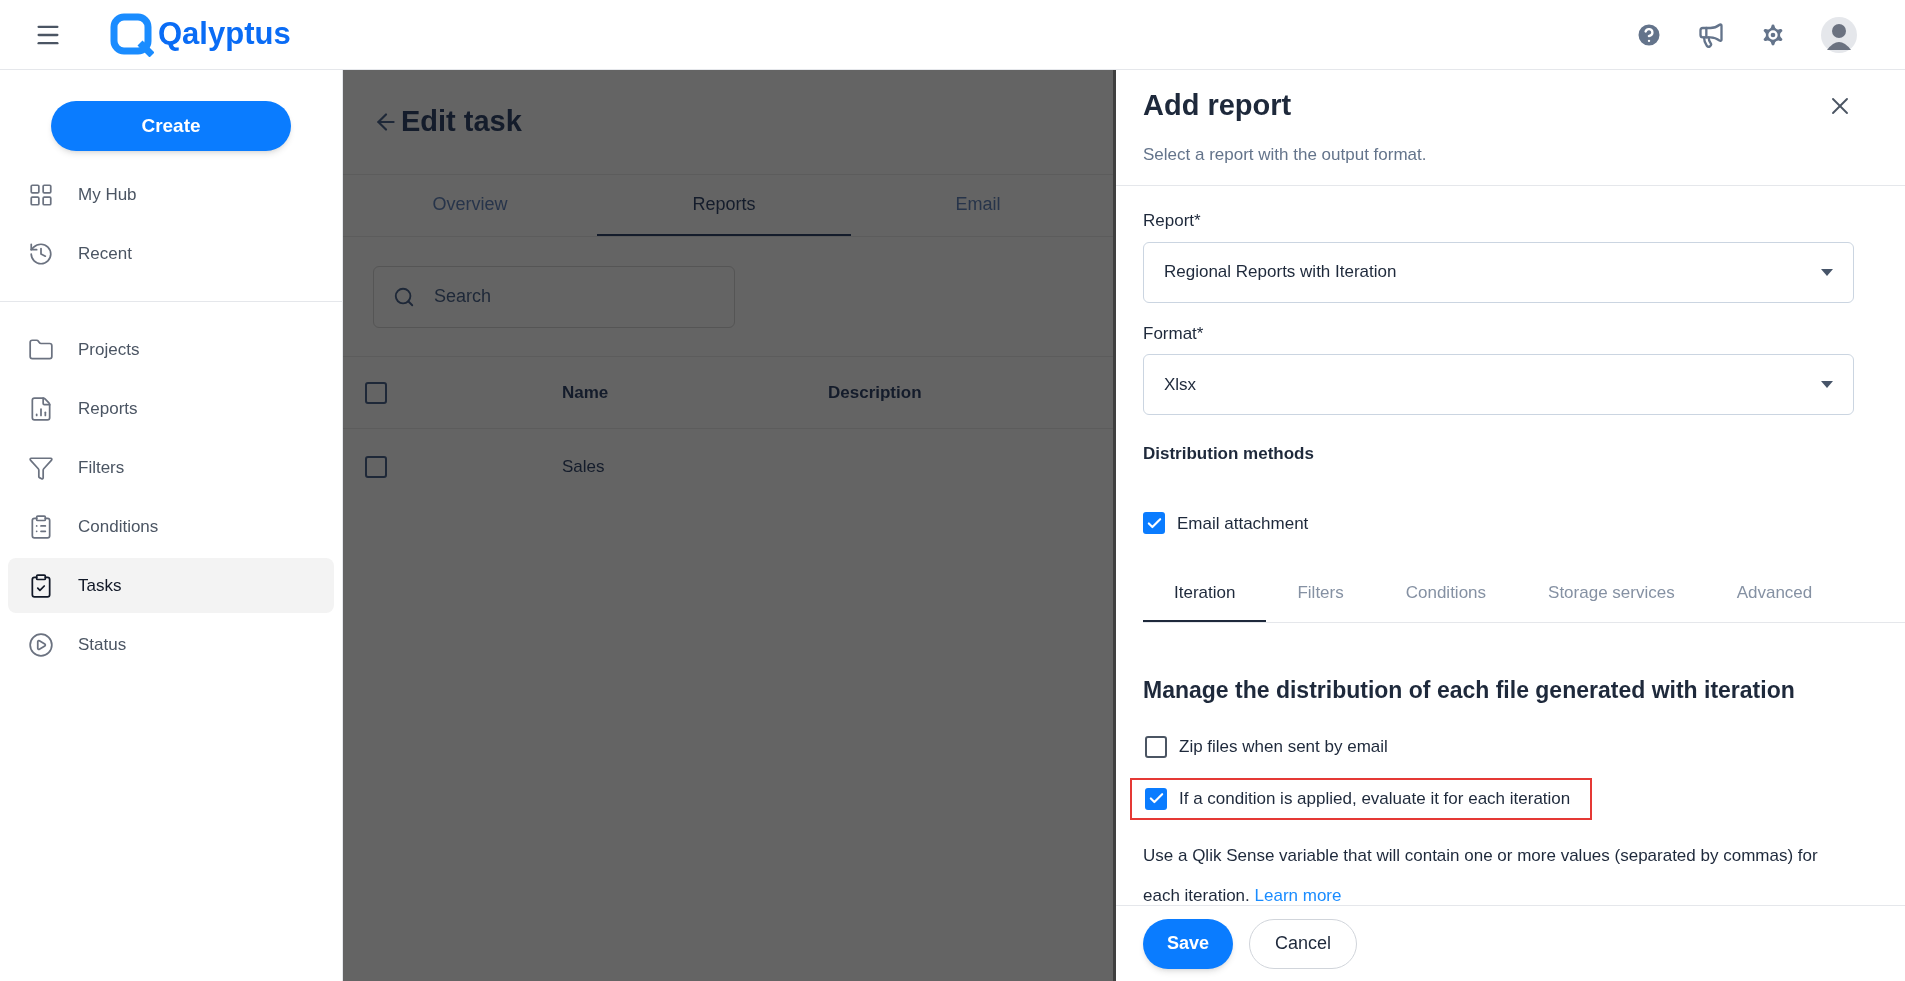 The width and height of the screenshot is (1905, 981). Describe the element at coordinates (1375, 798) in the screenshot. I see `checkbox-label: If a condition is applied, evaluate it for each iteration` at that location.